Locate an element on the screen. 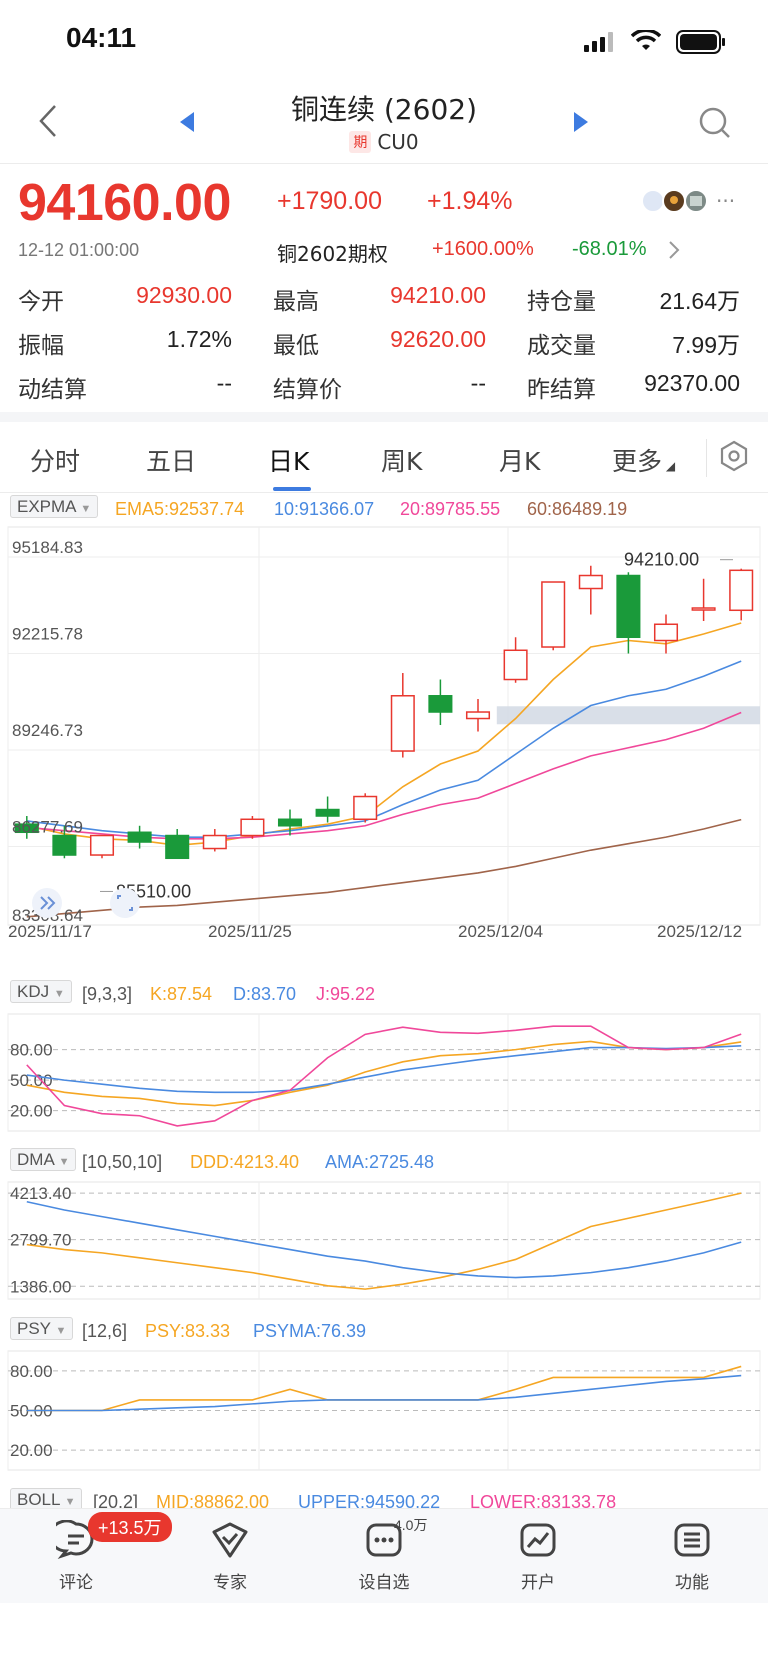 The width and height of the screenshot is (768, 1663). stat-label: 成交量 is located at coordinates (561, 346).